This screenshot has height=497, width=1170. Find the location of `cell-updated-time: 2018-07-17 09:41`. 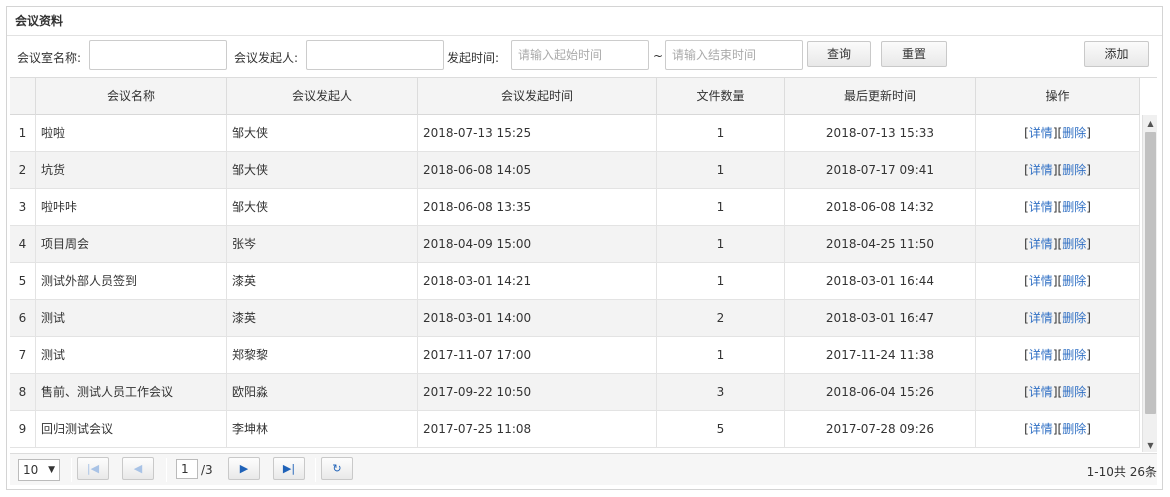

cell-updated-time: 2018-07-17 09:41 is located at coordinates (880, 170).